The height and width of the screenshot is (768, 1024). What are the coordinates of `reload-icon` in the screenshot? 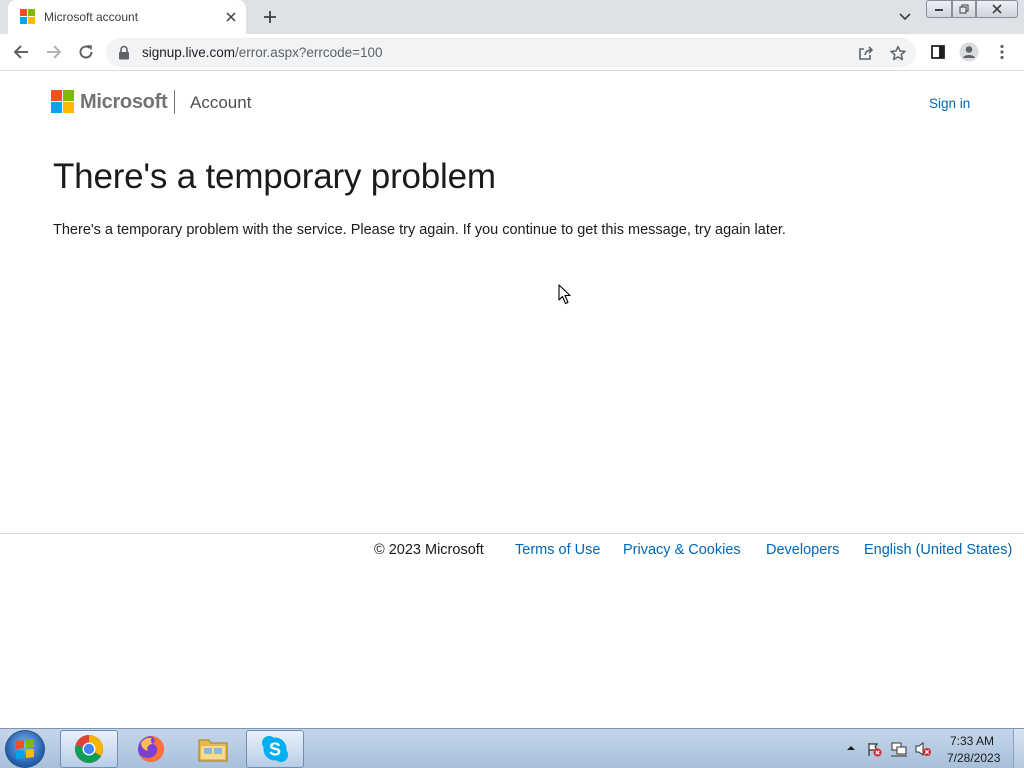 It's located at (86, 52).